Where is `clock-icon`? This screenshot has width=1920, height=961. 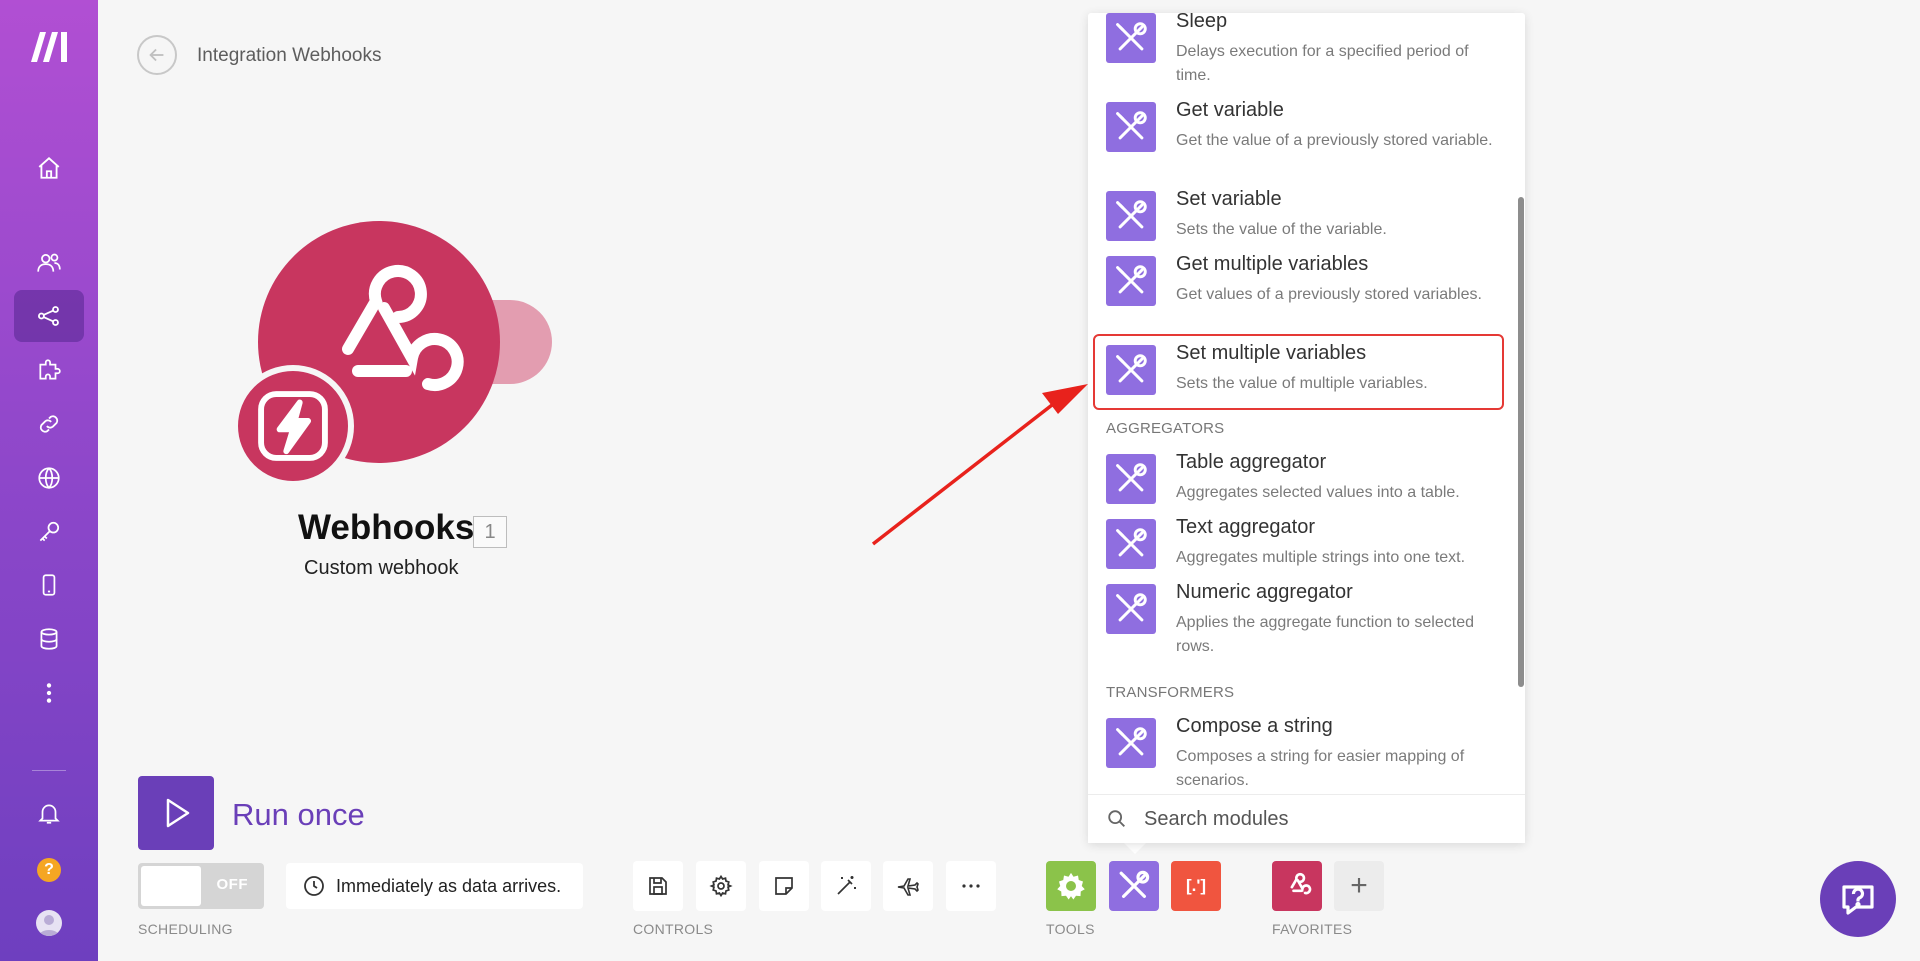 clock-icon is located at coordinates (314, 886).